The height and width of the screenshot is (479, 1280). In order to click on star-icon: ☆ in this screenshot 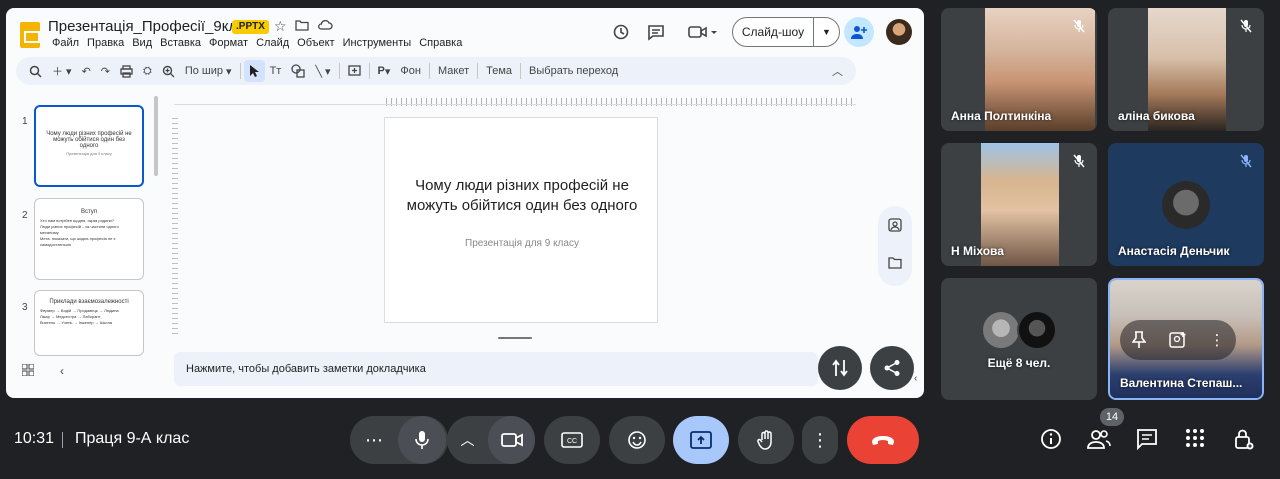, I will do `click(280, 26)`.